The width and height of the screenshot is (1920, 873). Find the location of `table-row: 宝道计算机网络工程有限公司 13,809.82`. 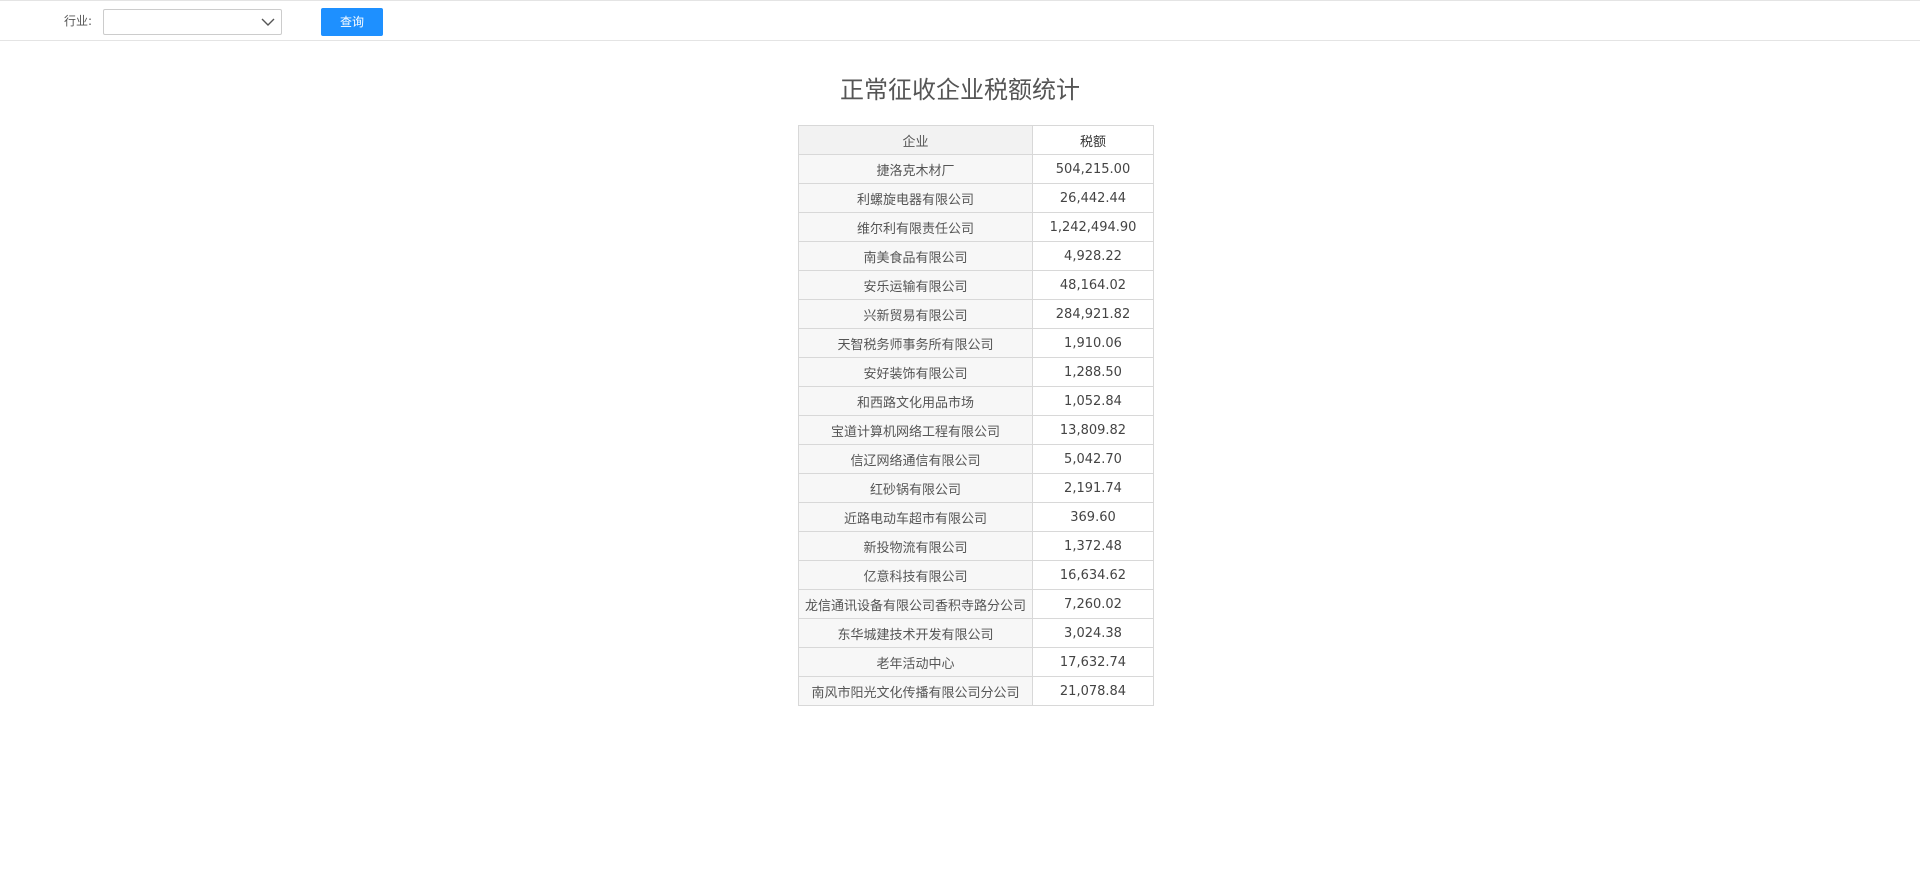

table-row: 宝道计算机网络工程有限公司 13,809.82 is located at coordinates (976, 430).